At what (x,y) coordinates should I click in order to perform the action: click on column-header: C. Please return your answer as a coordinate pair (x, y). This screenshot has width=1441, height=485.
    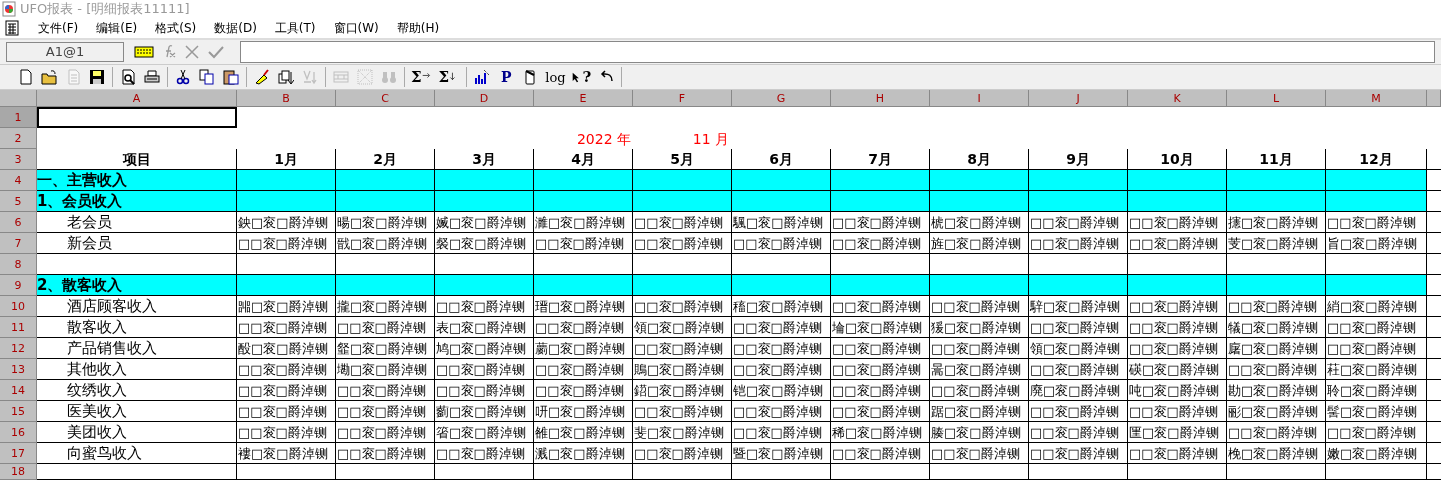
    Looking at the image, I should click on (385, 98).